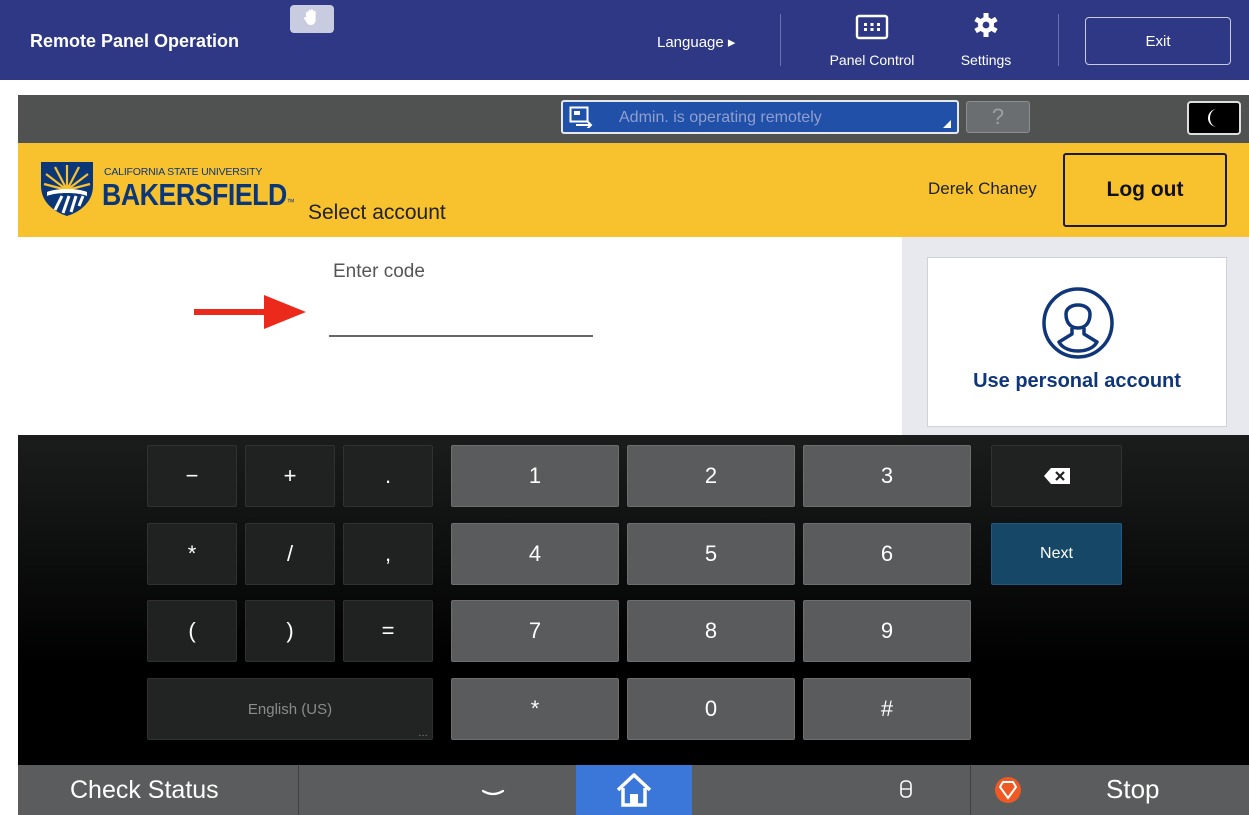 This screenshot has height=815, width=1249. I want to click on key-2: 2, so click(711, 476).